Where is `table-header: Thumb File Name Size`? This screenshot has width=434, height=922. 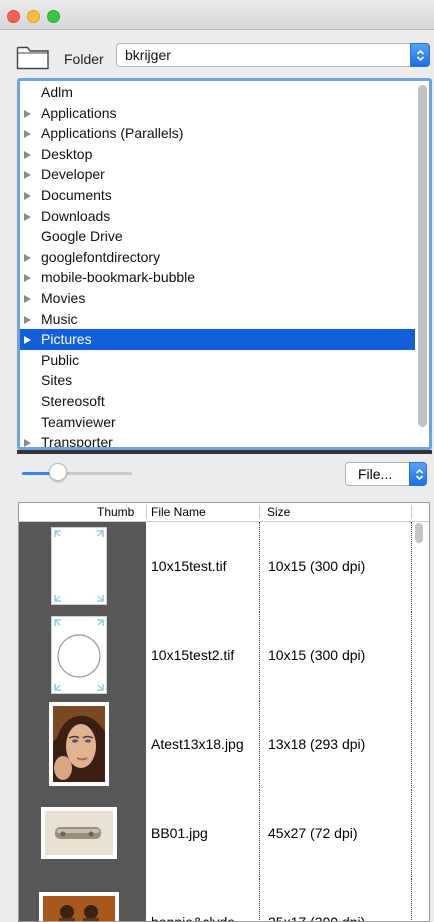
table-header: Thumb File Name Size is located at coordinates (224, 512).